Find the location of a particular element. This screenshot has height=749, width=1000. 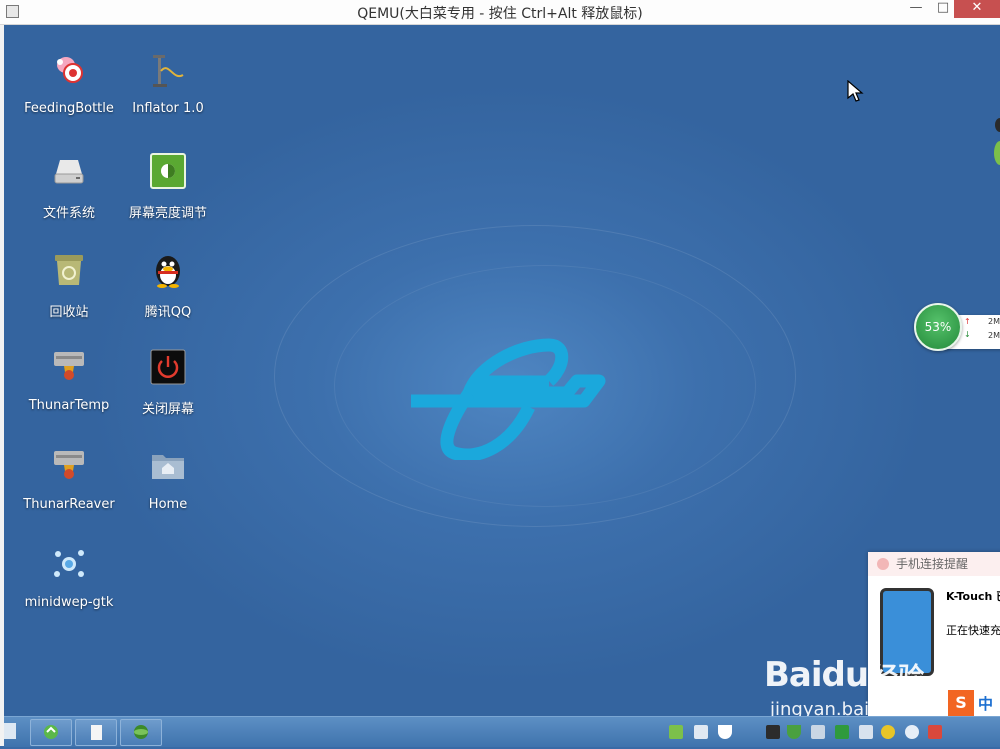

desktop-icon-label: 关闭屏幕 is located at coordinates (167, 409).